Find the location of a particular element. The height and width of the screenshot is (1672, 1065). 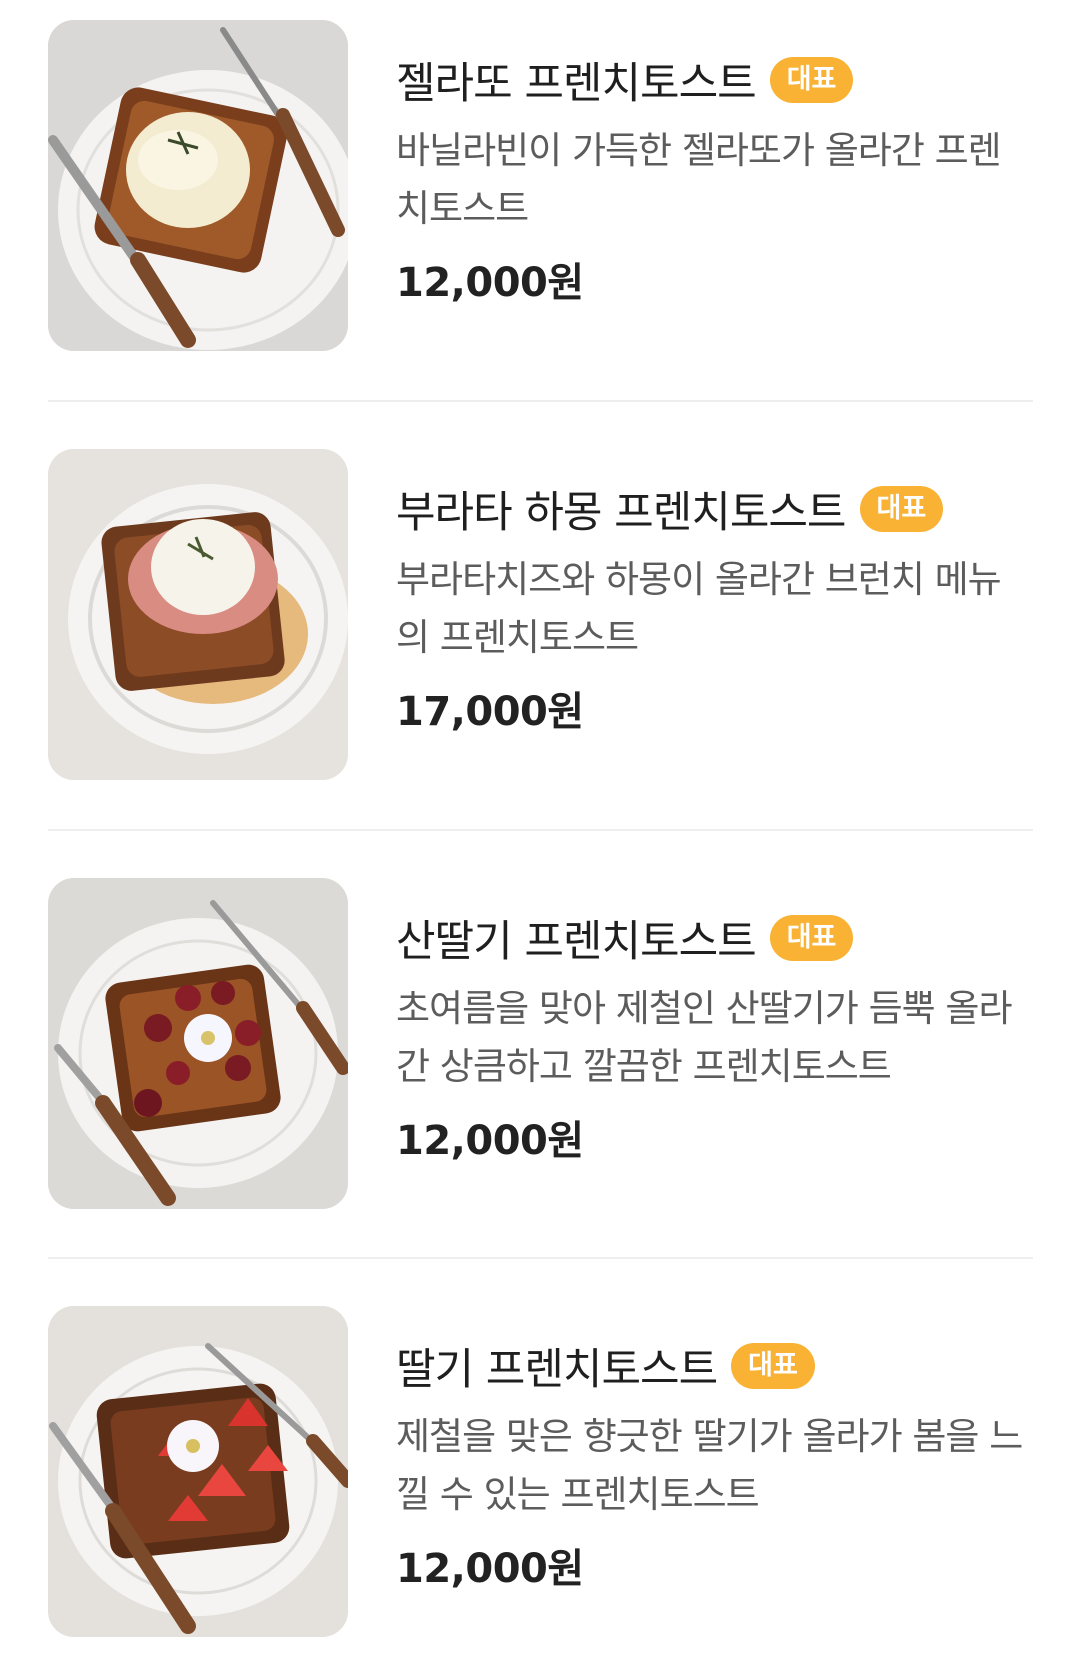

menu-item-description: 초여름을 맞아 제철인 산딸기가 듬뿍 올라간 상큼하고 깔끔한 프렌치토스트 is located at coordinates (704, 1037).